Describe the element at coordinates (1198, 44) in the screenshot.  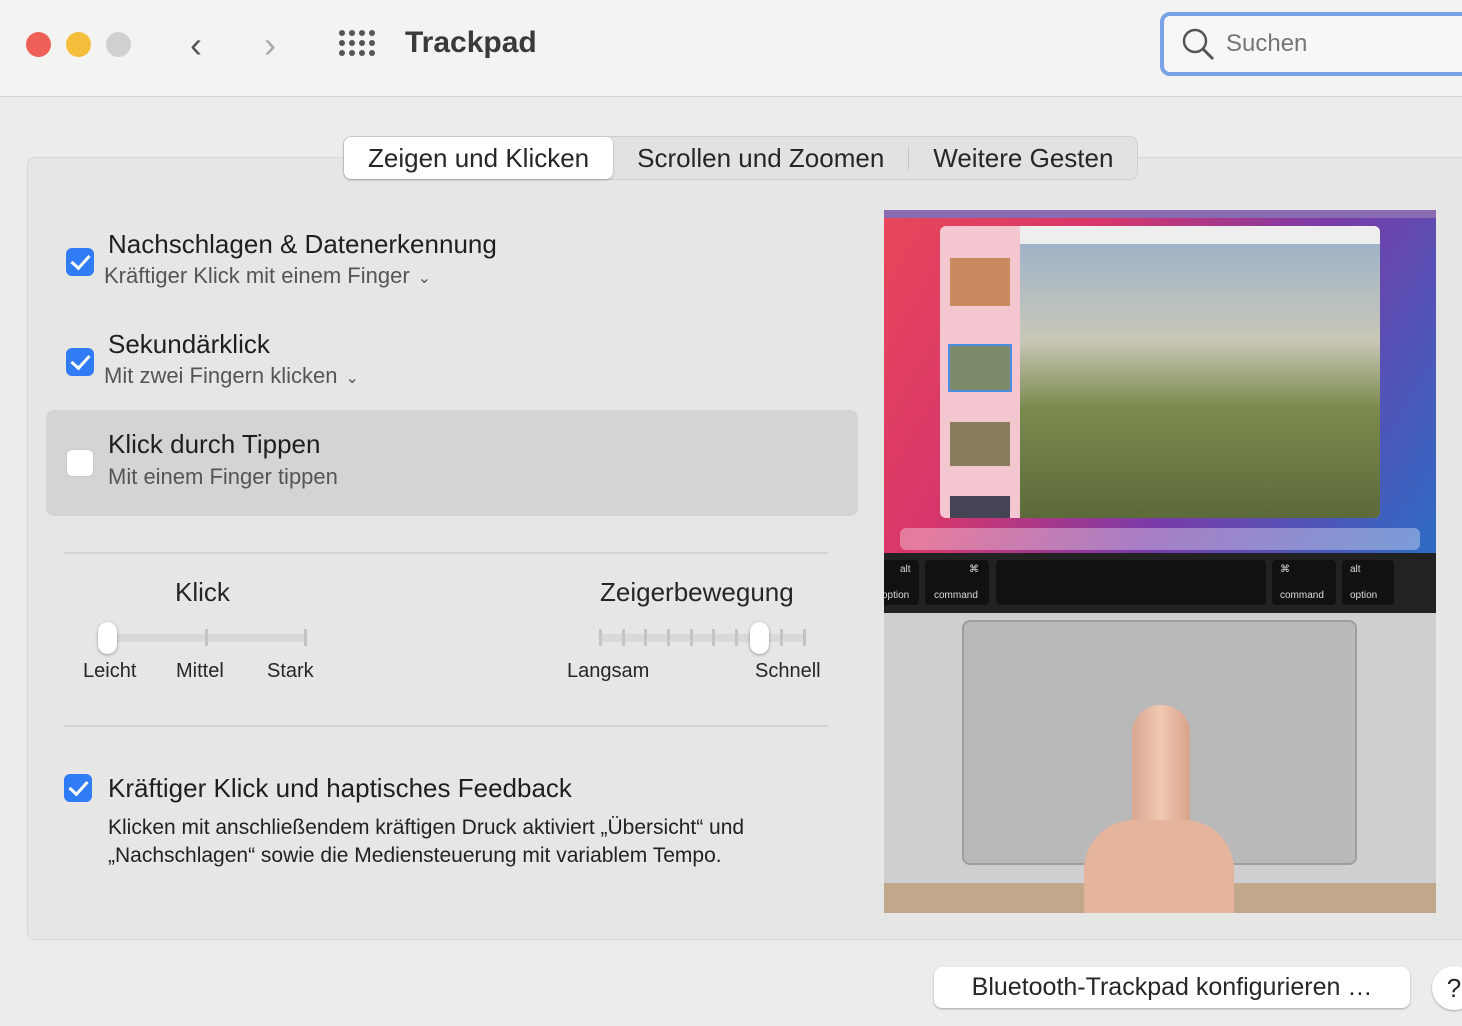
I see `search-icon` at that location.